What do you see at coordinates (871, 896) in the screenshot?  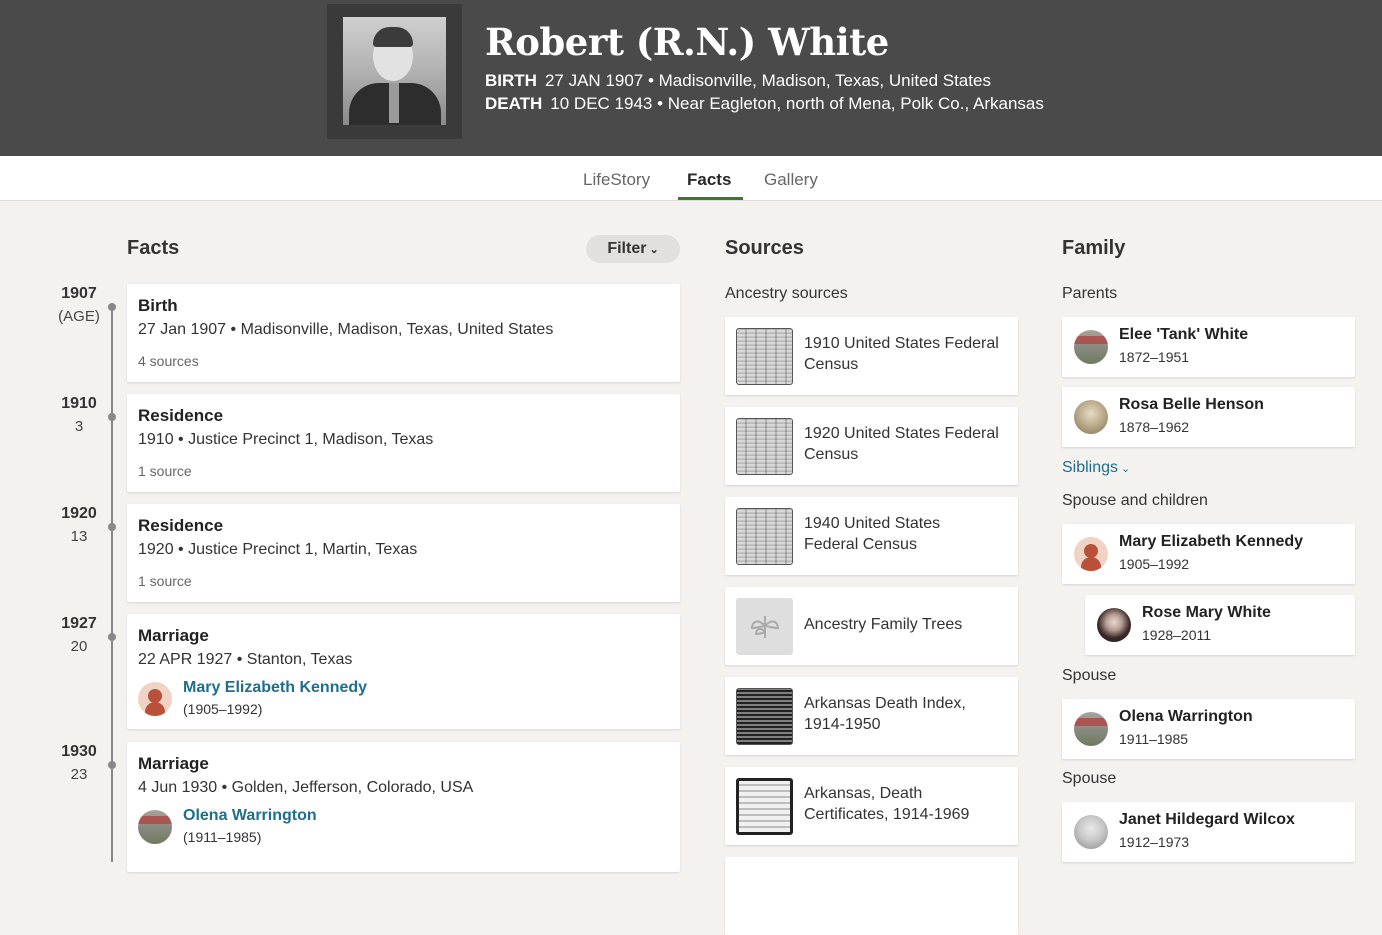 I see `source-card` at bounding box center [871, 896].